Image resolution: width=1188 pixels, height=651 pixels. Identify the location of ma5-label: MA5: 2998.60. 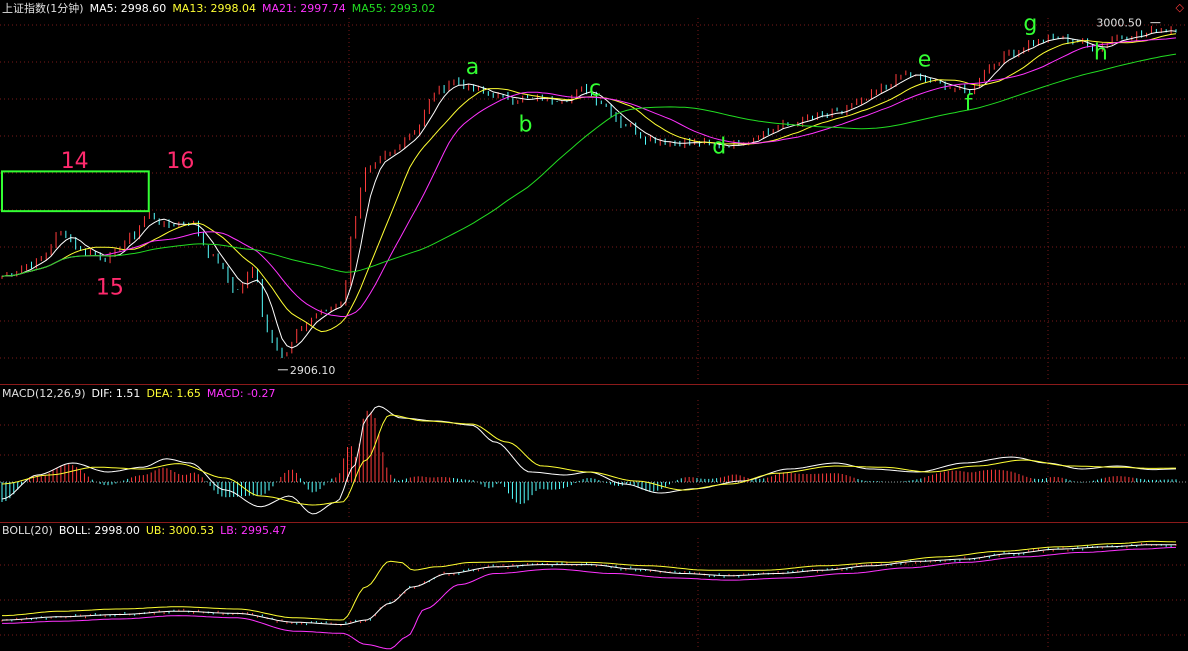
(128, 8).